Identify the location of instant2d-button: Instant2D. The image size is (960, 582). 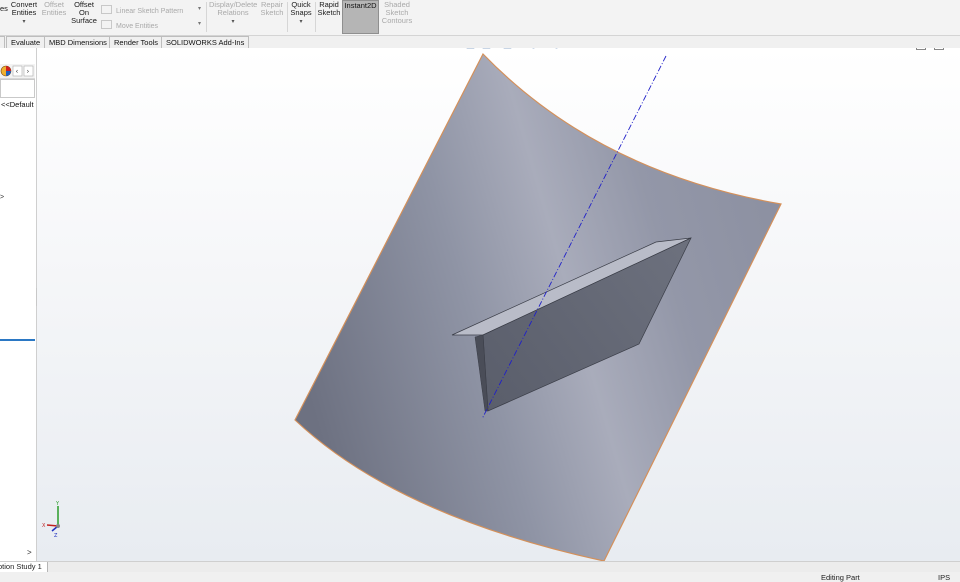
(360, 17).